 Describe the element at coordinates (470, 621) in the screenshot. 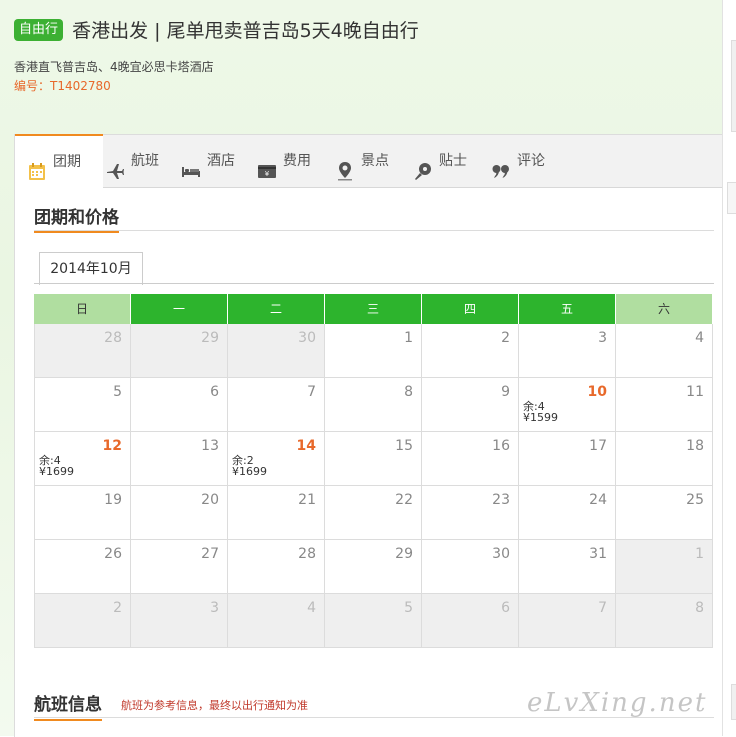

I see `calendar-day: 6` at that location.